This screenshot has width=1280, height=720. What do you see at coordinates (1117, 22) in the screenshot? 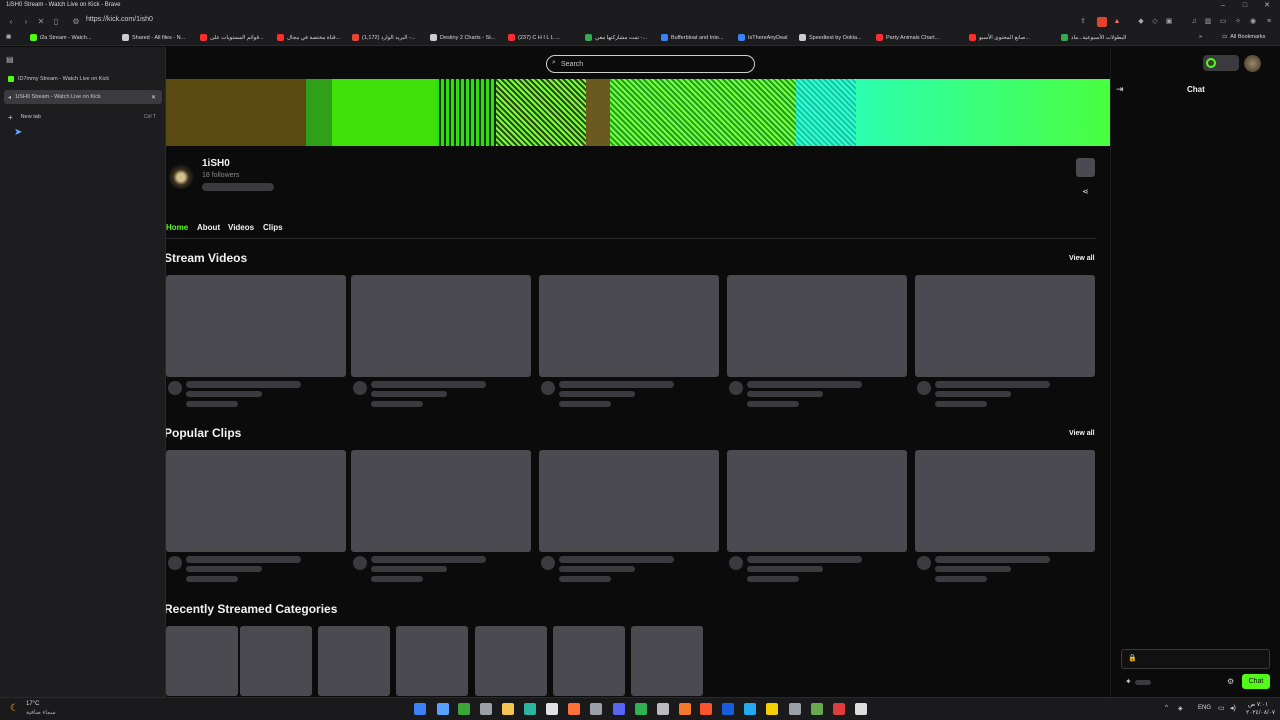
I see `brave-rewards-icon: ▲` at bounding box center [1117, 22].